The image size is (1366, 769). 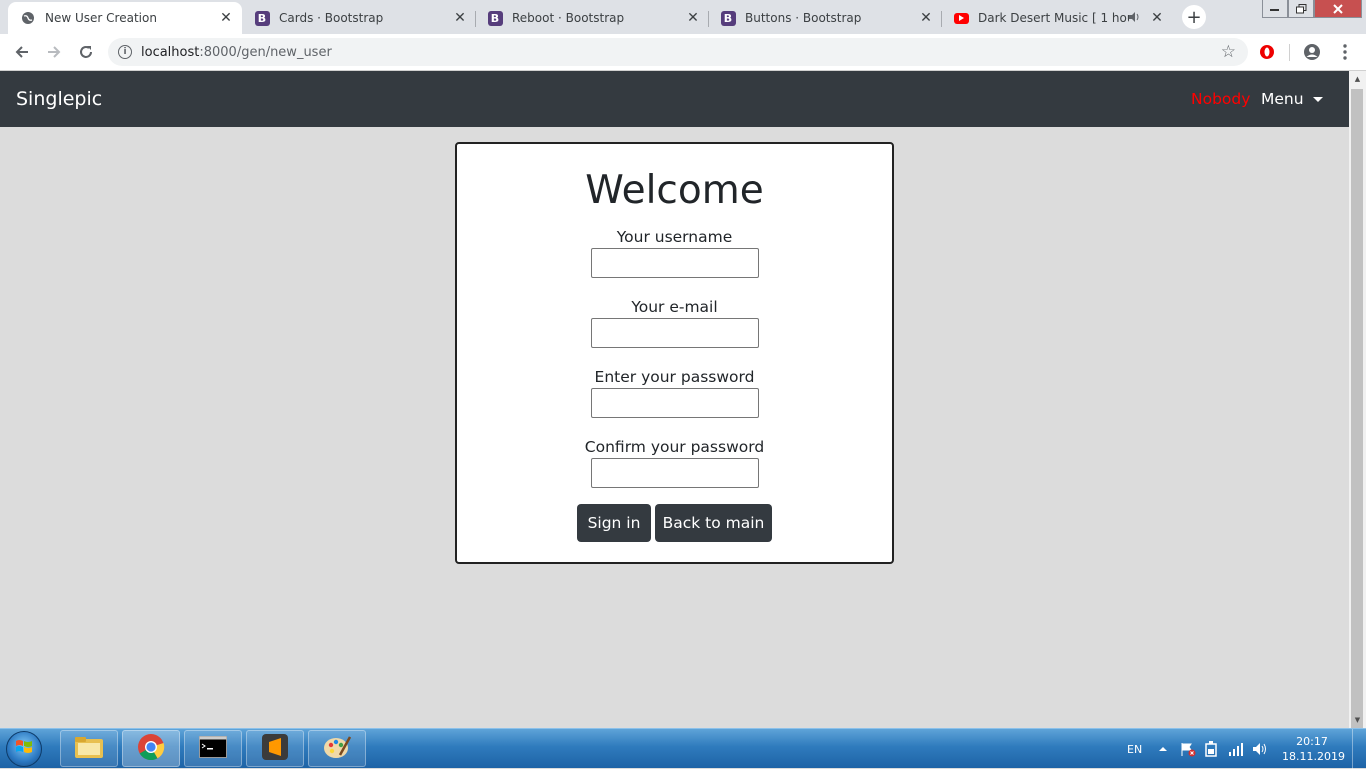 What do you see at coordinates (1194, 17) in the screenshot?
I see `new-tab-button: +` at bounding box center [1194, 17].